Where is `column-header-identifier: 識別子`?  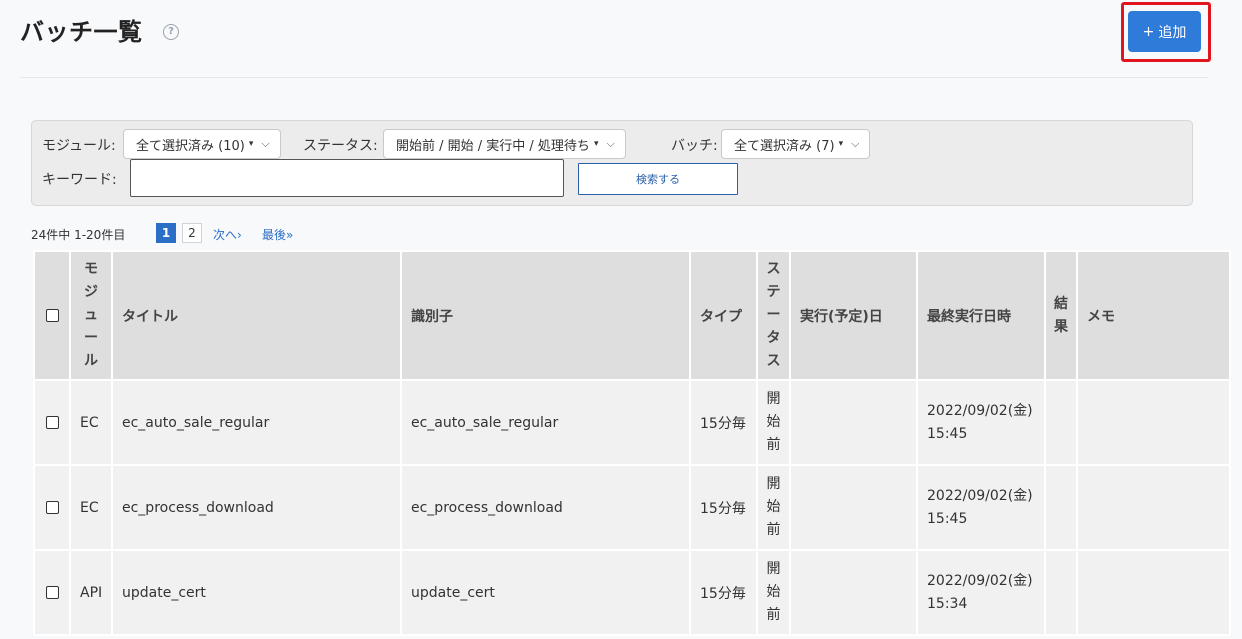 column-header-identifier: 識別子 is located at coordinates (545, 315).